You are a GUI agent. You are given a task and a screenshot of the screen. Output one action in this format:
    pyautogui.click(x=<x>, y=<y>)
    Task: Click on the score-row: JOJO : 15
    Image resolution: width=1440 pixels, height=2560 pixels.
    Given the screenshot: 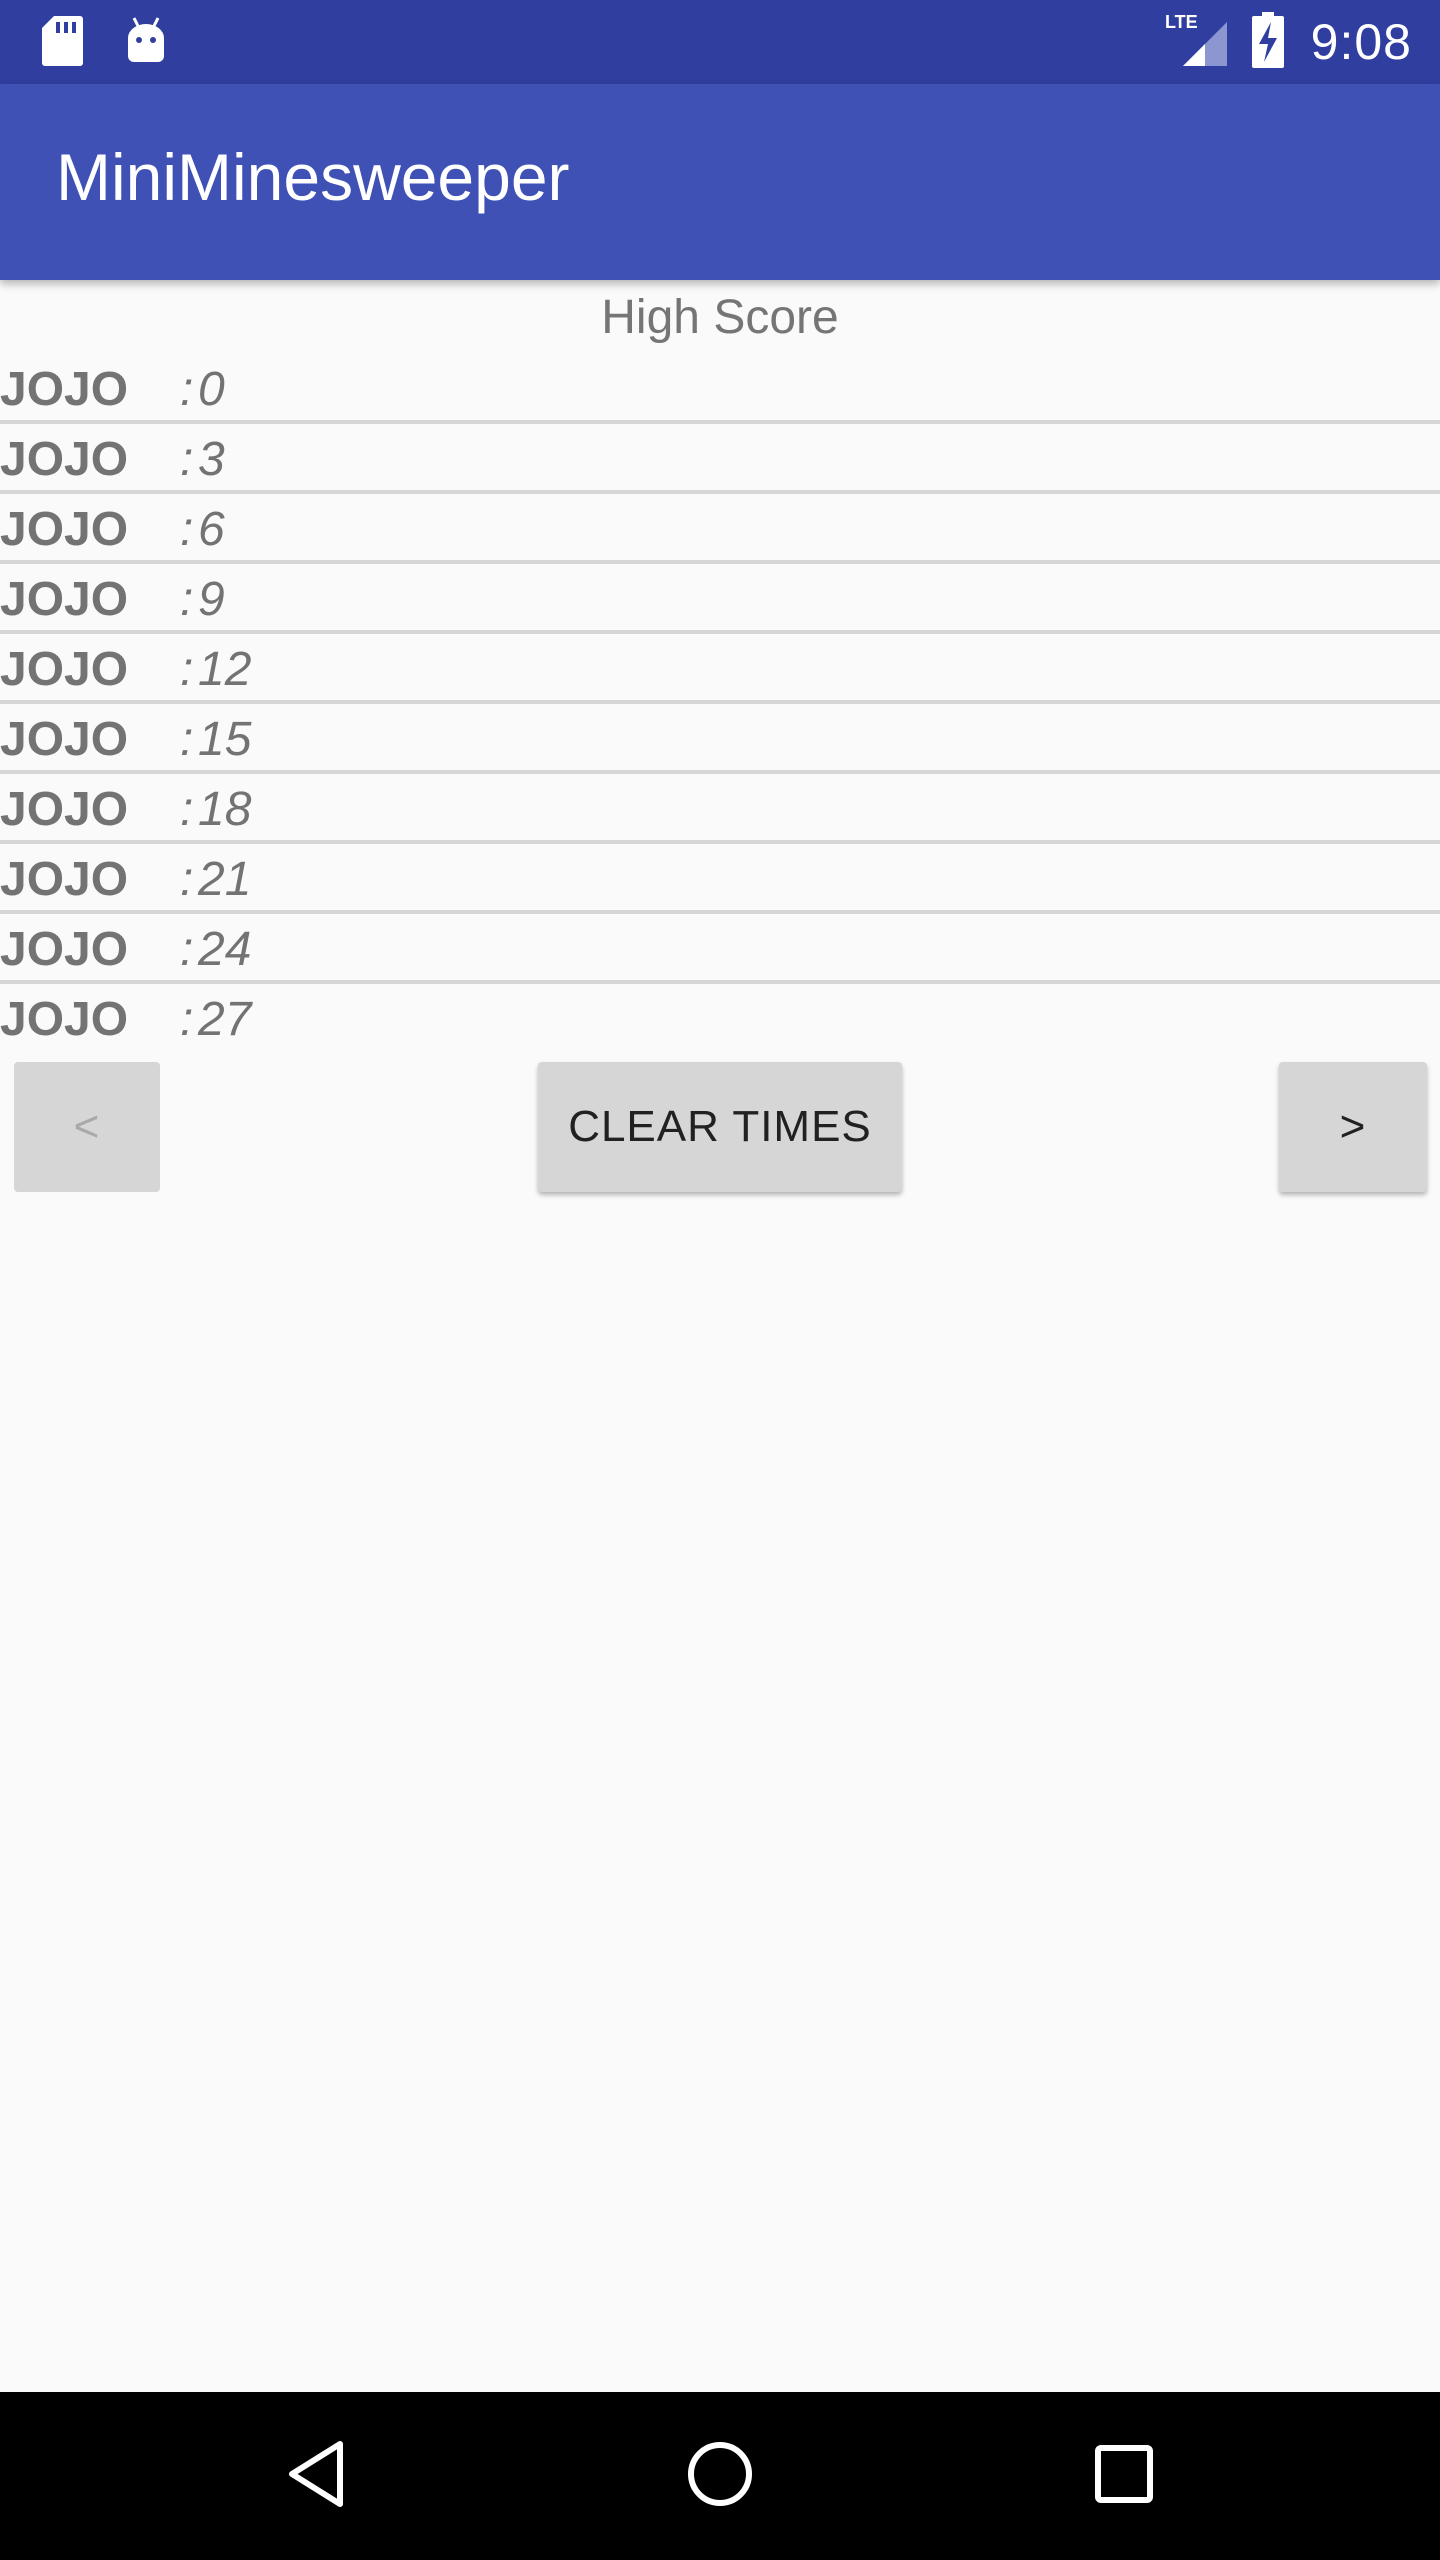 What is the action you would take?
    pyautogui.click(x=720, y=739)
    